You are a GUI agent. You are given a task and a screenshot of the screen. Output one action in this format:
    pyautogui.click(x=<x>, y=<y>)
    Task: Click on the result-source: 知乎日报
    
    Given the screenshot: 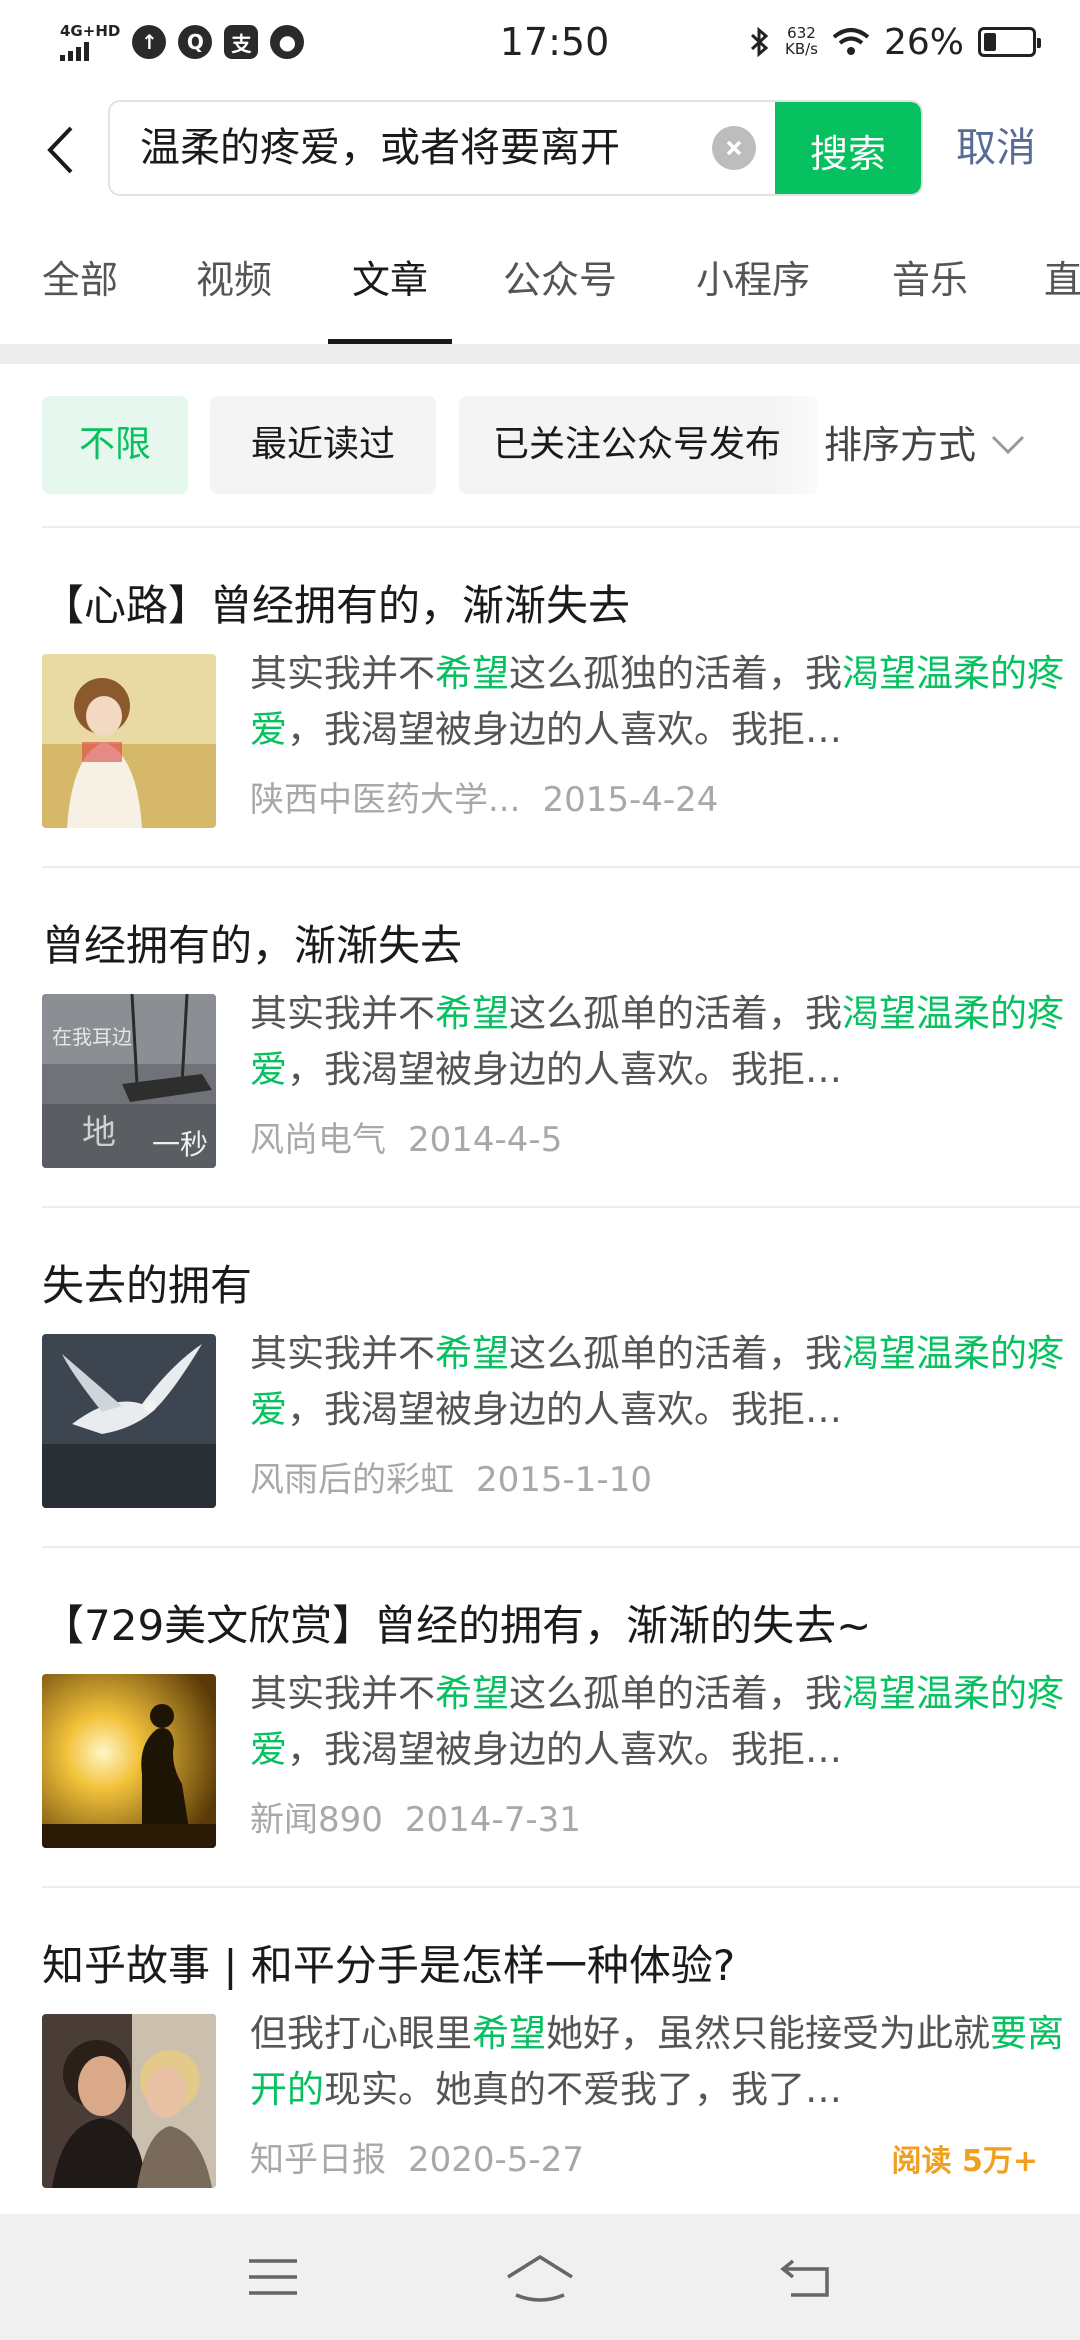 What is the action you would take?
    pyautogui.click(x=318, y=2160)
    